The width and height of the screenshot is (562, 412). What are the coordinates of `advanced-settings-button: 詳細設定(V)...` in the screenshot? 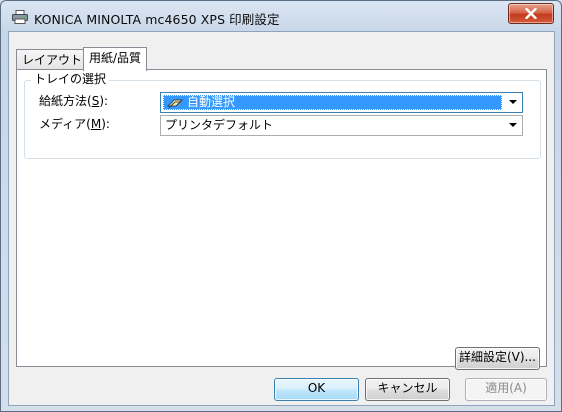 It's located at (497, 358).